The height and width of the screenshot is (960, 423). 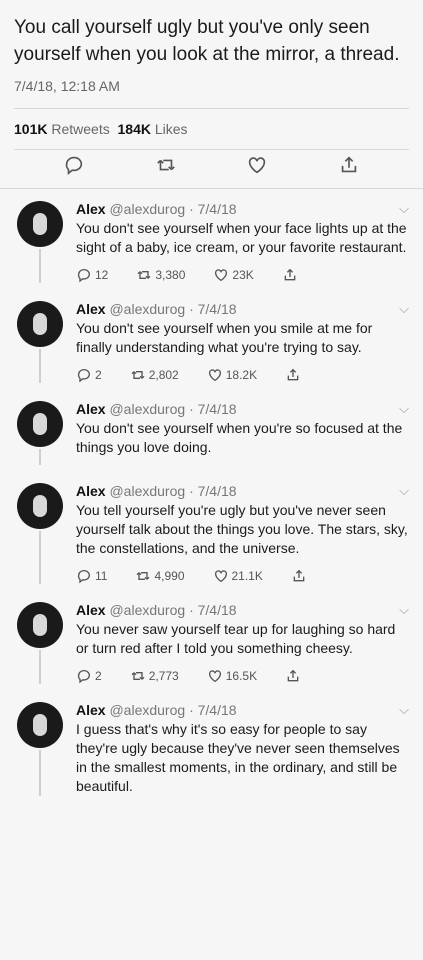 What do you see at coordinates (163, 676) in the screenshot?
I see `retweet-count: 2,773` at bounding box center [163, 676].